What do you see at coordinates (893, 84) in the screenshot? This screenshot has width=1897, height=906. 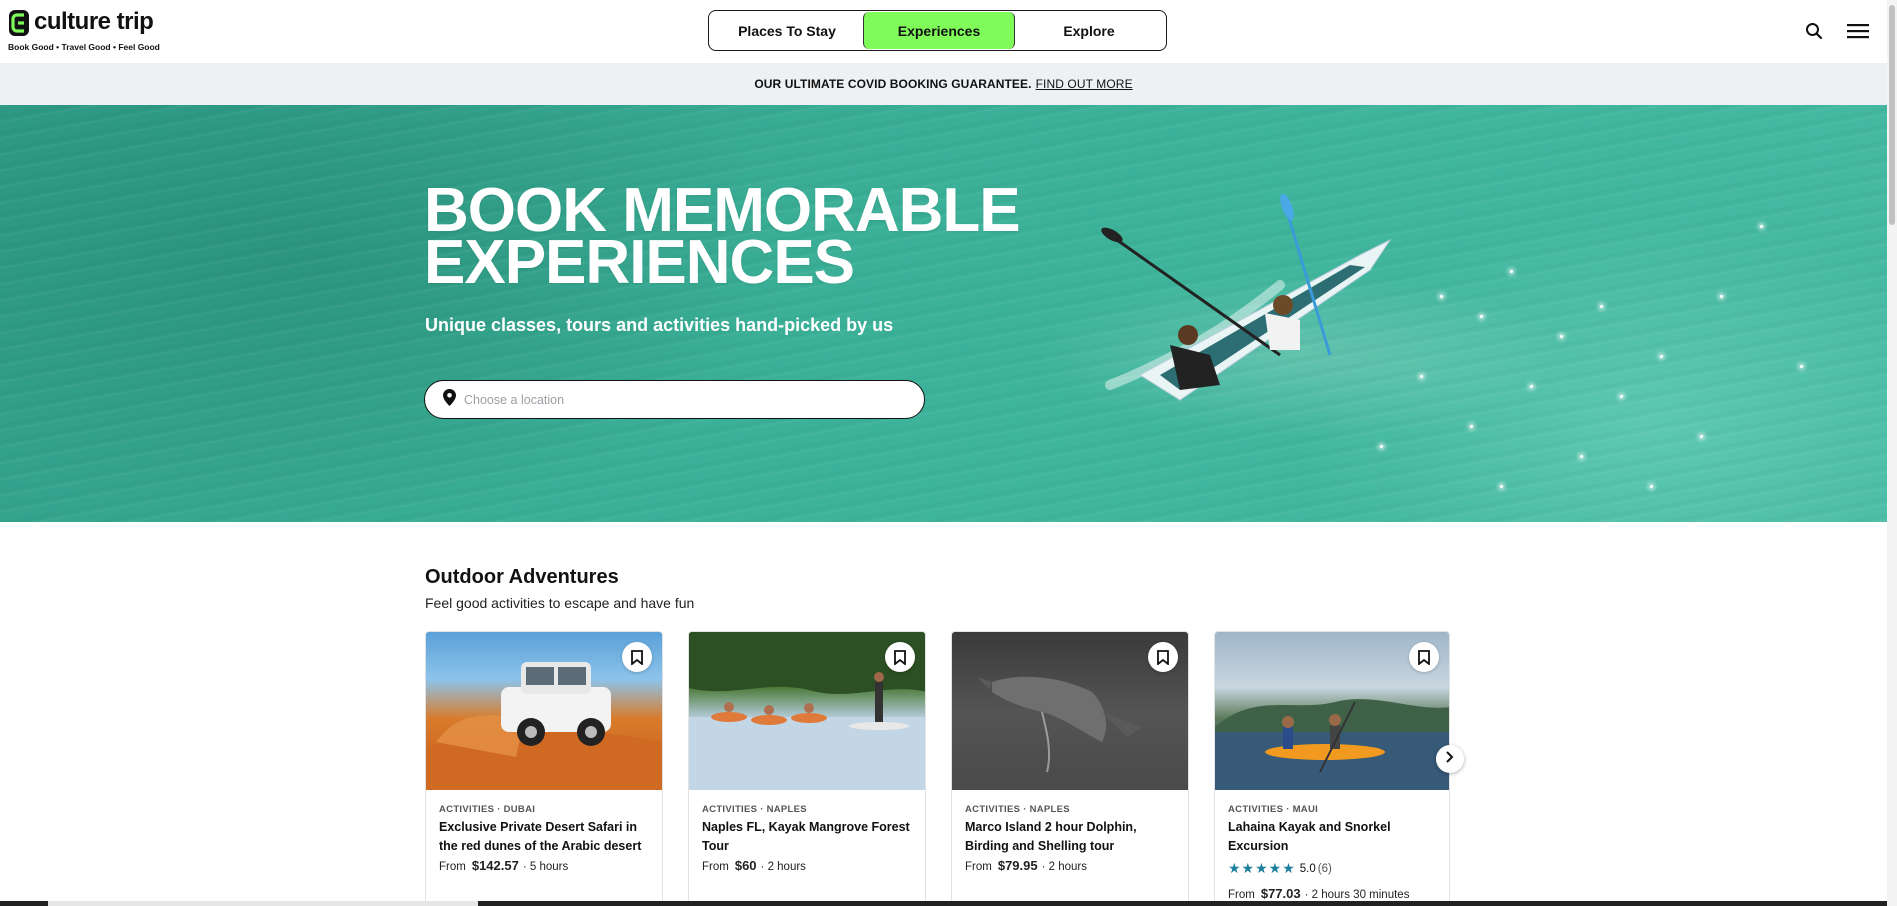 I see `banner-text: OUR ULTIMATE COVID BOOKING GUARANTEE.` at bounding box center [893, 84].